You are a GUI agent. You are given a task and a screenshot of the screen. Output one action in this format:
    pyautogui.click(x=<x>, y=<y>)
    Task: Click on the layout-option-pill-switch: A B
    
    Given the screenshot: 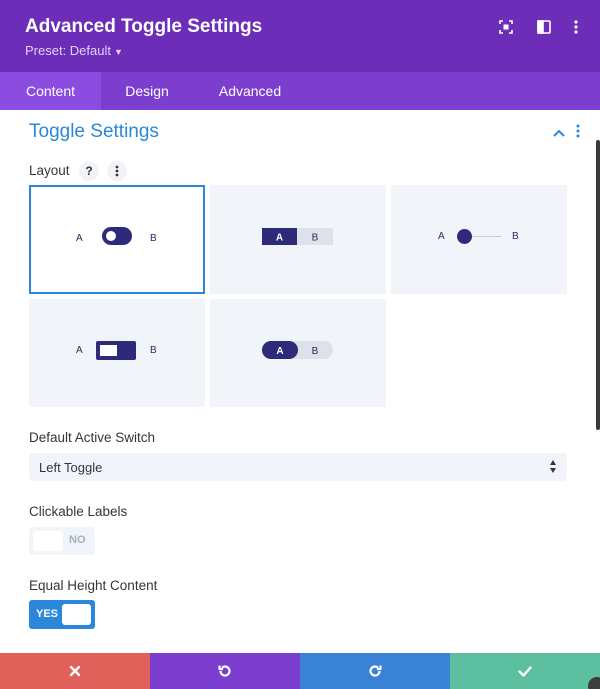 What is the action you would take?
    pyautogui.click(x=117, y=239)
    